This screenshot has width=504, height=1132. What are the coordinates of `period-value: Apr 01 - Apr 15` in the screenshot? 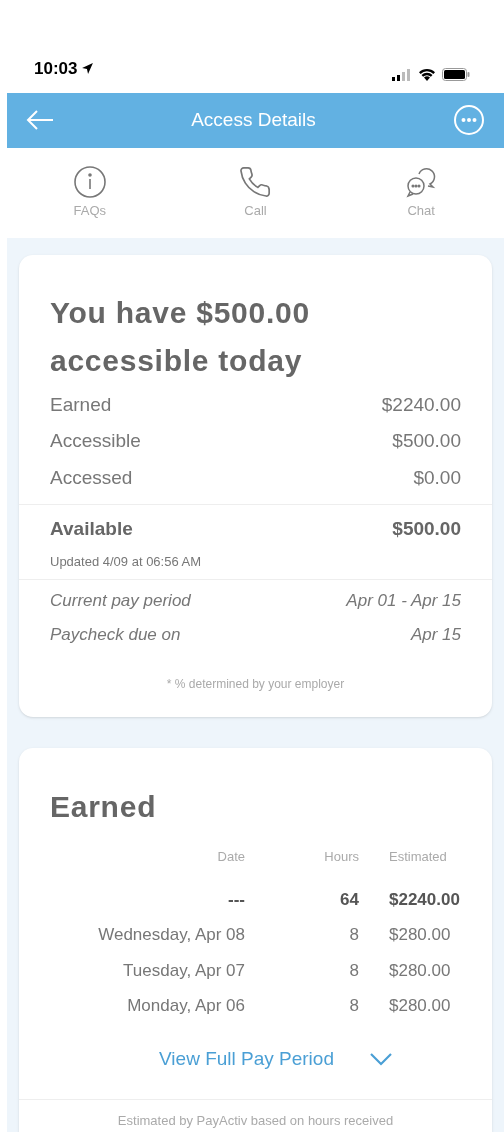 It's located at (403, 601).